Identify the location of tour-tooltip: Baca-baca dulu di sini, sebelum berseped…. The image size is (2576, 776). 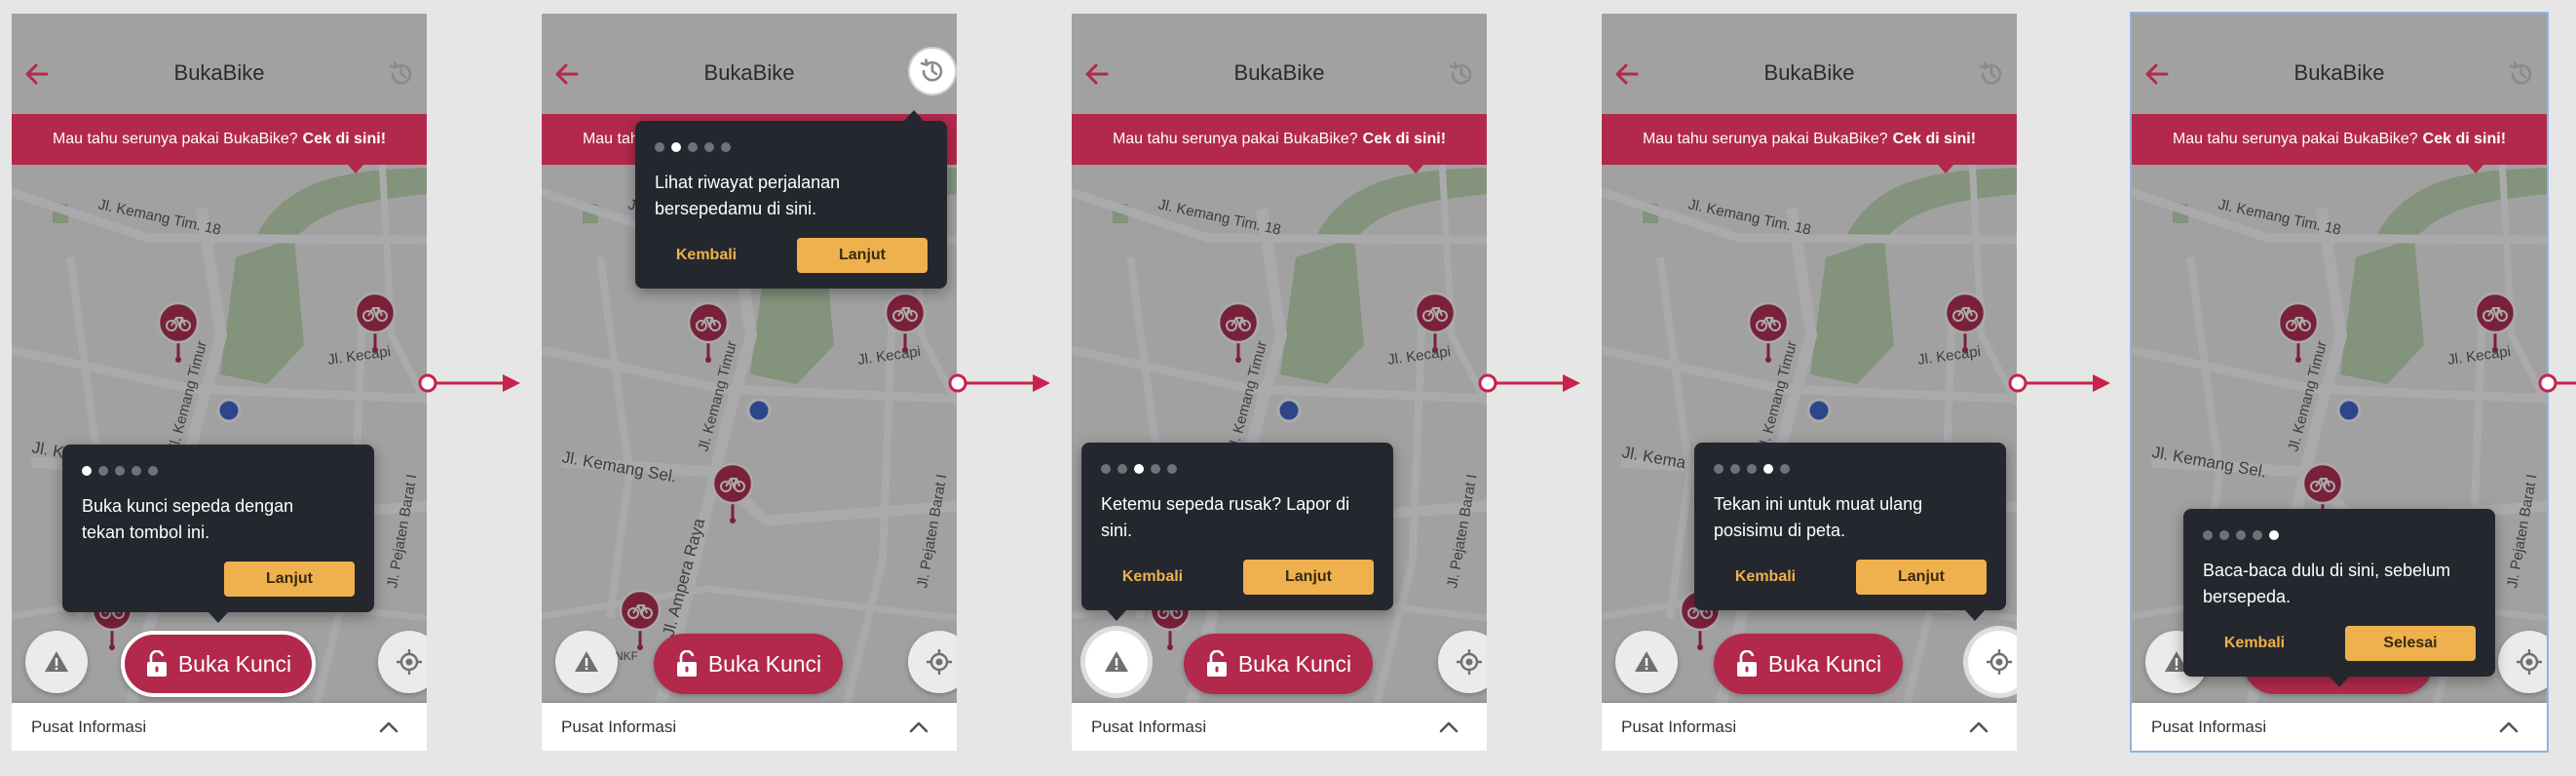
(2339, 598).